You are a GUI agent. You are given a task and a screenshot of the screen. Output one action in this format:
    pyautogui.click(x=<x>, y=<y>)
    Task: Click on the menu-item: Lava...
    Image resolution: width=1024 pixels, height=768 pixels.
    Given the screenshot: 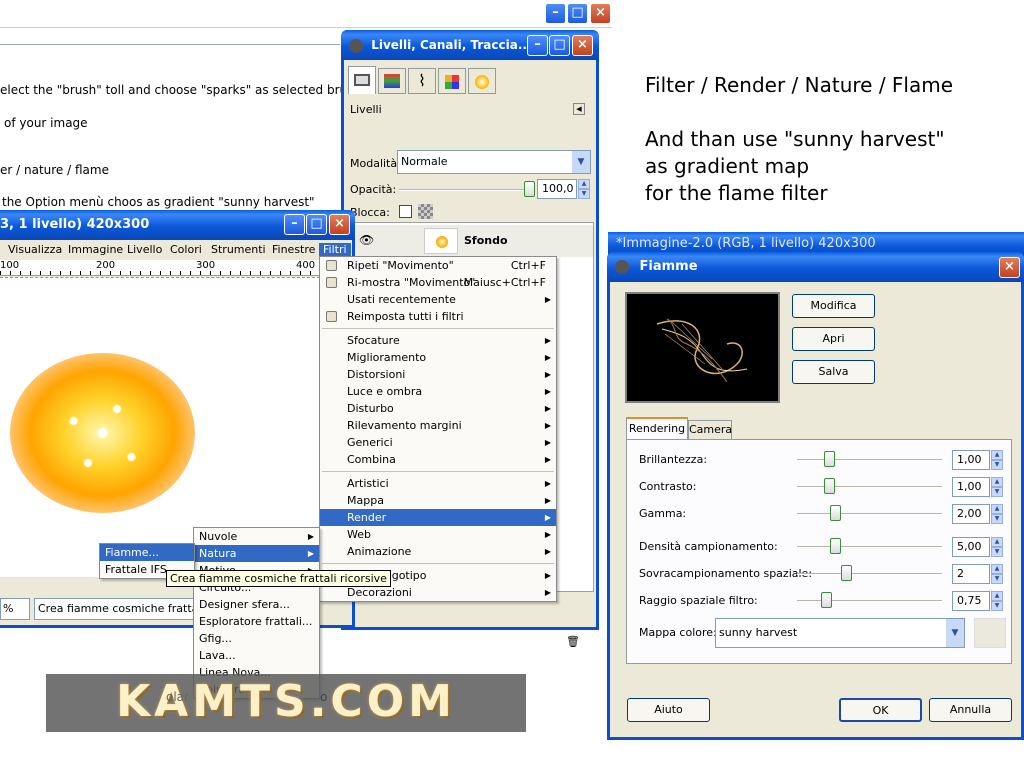 What is the action you would take?
    pyautogui.click(x=256, y=655)
    